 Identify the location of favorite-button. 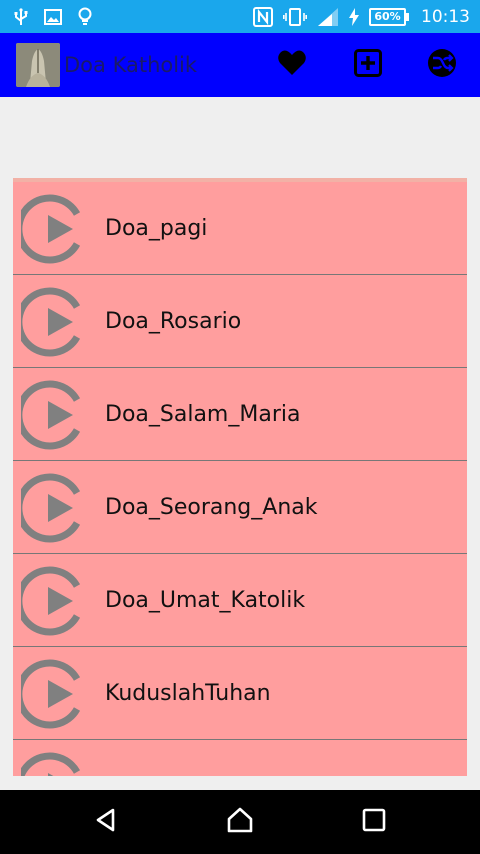
(292, 65).